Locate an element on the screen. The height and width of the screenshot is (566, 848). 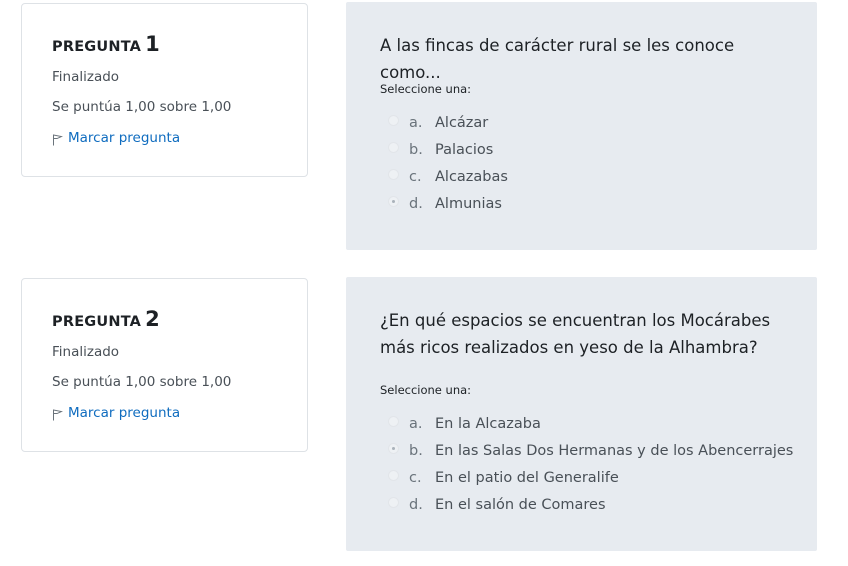
answer-option-c: c. En el patio del Generalife is located at coordinates (590, 477).